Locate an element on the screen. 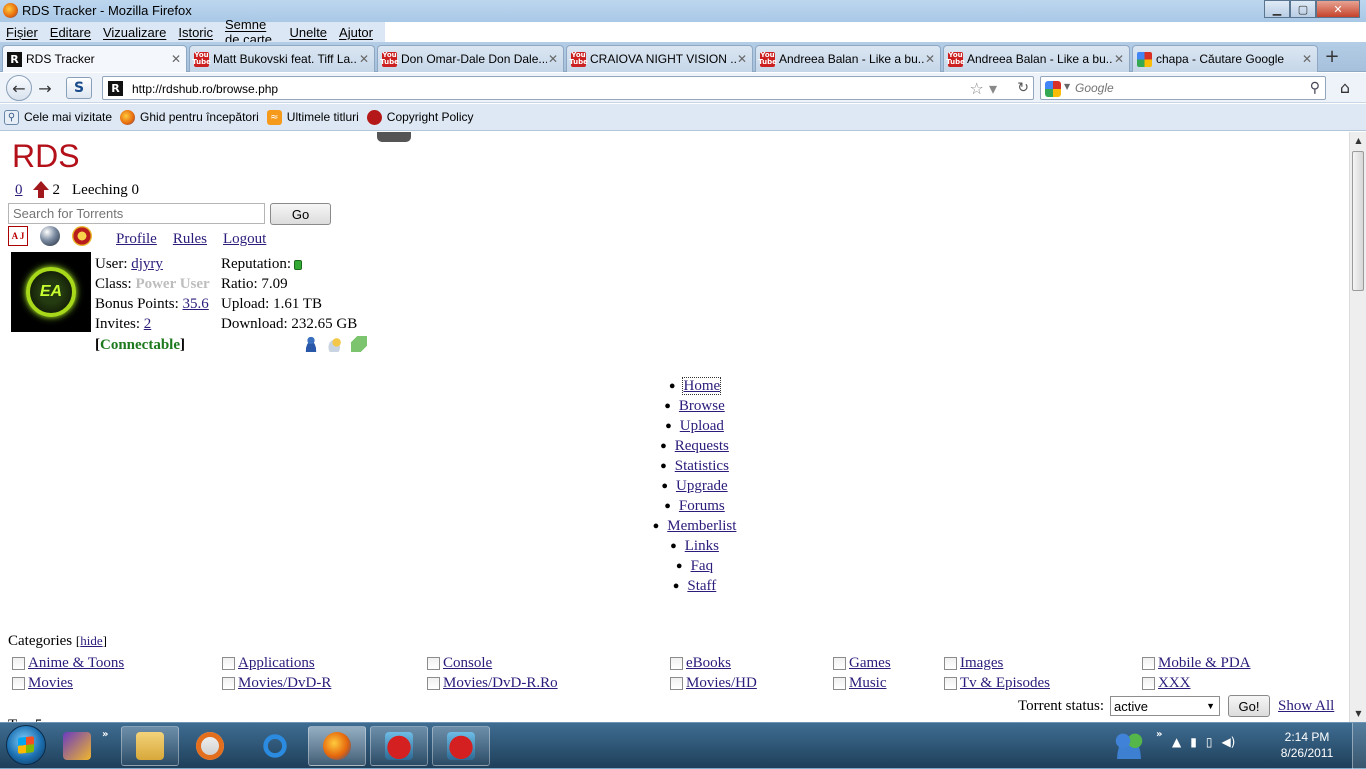  url-text: http://rdshub.ro/browse.php is located at coordinates (205, 89).